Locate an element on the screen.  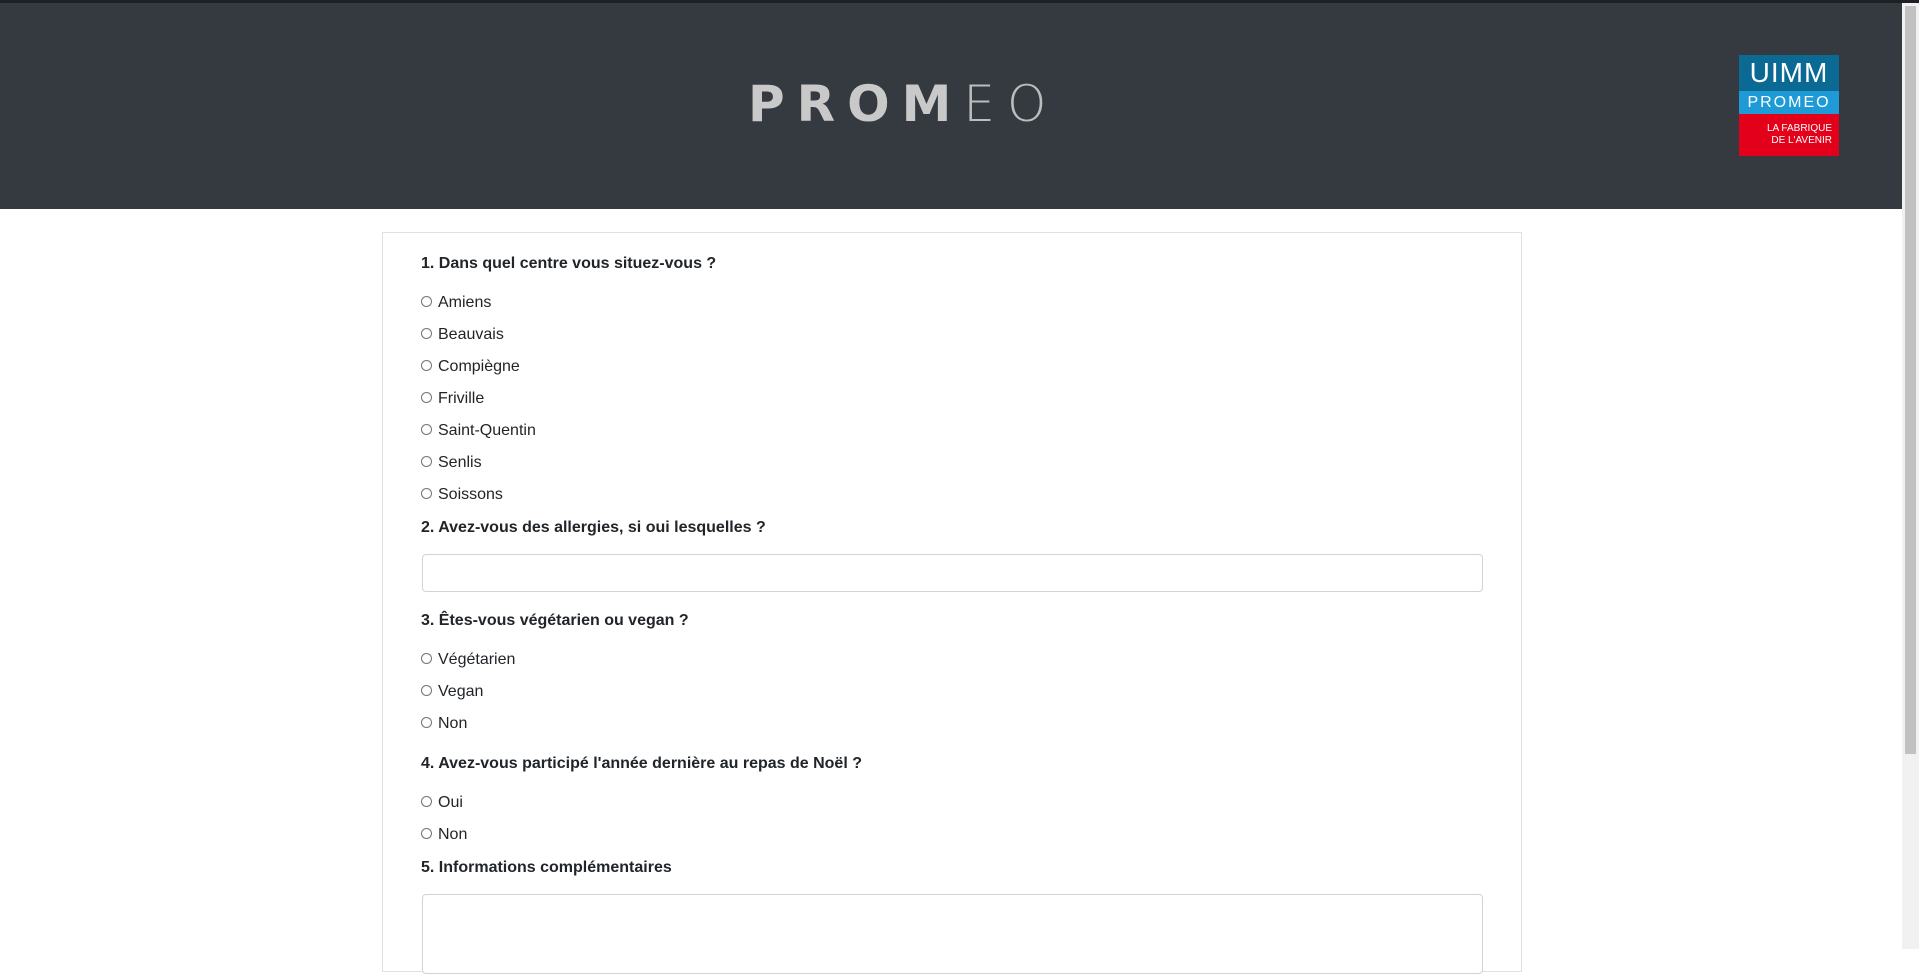
q1-option-senlis: Senlis is located at coordinates (451, 463).